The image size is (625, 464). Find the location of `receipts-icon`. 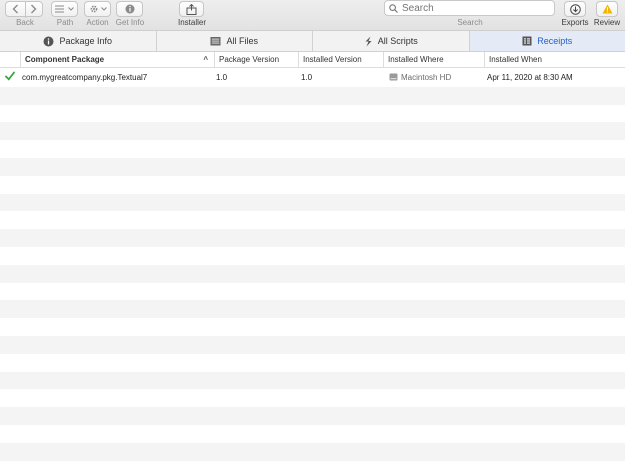

receipts-icon is located at coordinates (527, 41).